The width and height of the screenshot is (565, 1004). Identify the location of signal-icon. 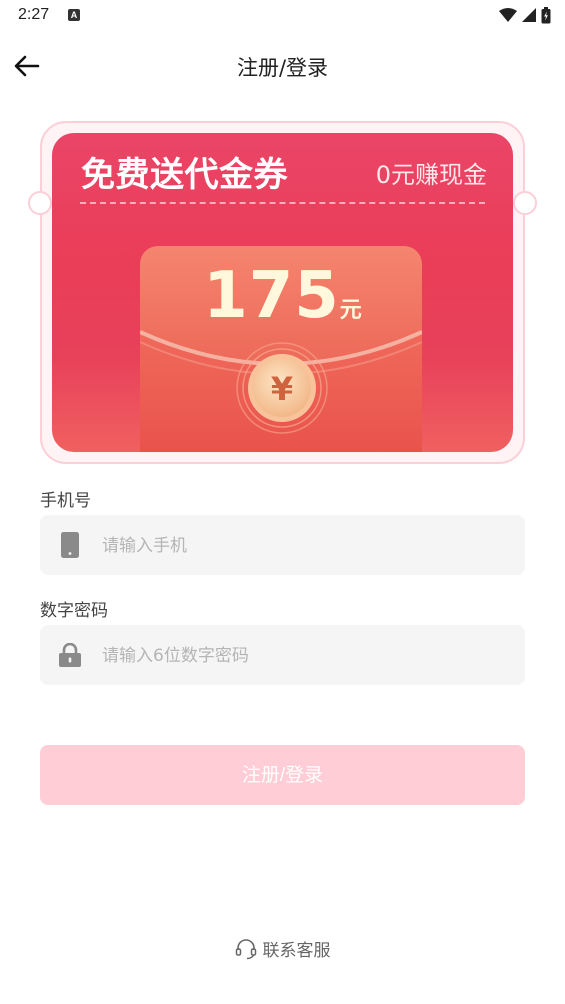
(529, 15).